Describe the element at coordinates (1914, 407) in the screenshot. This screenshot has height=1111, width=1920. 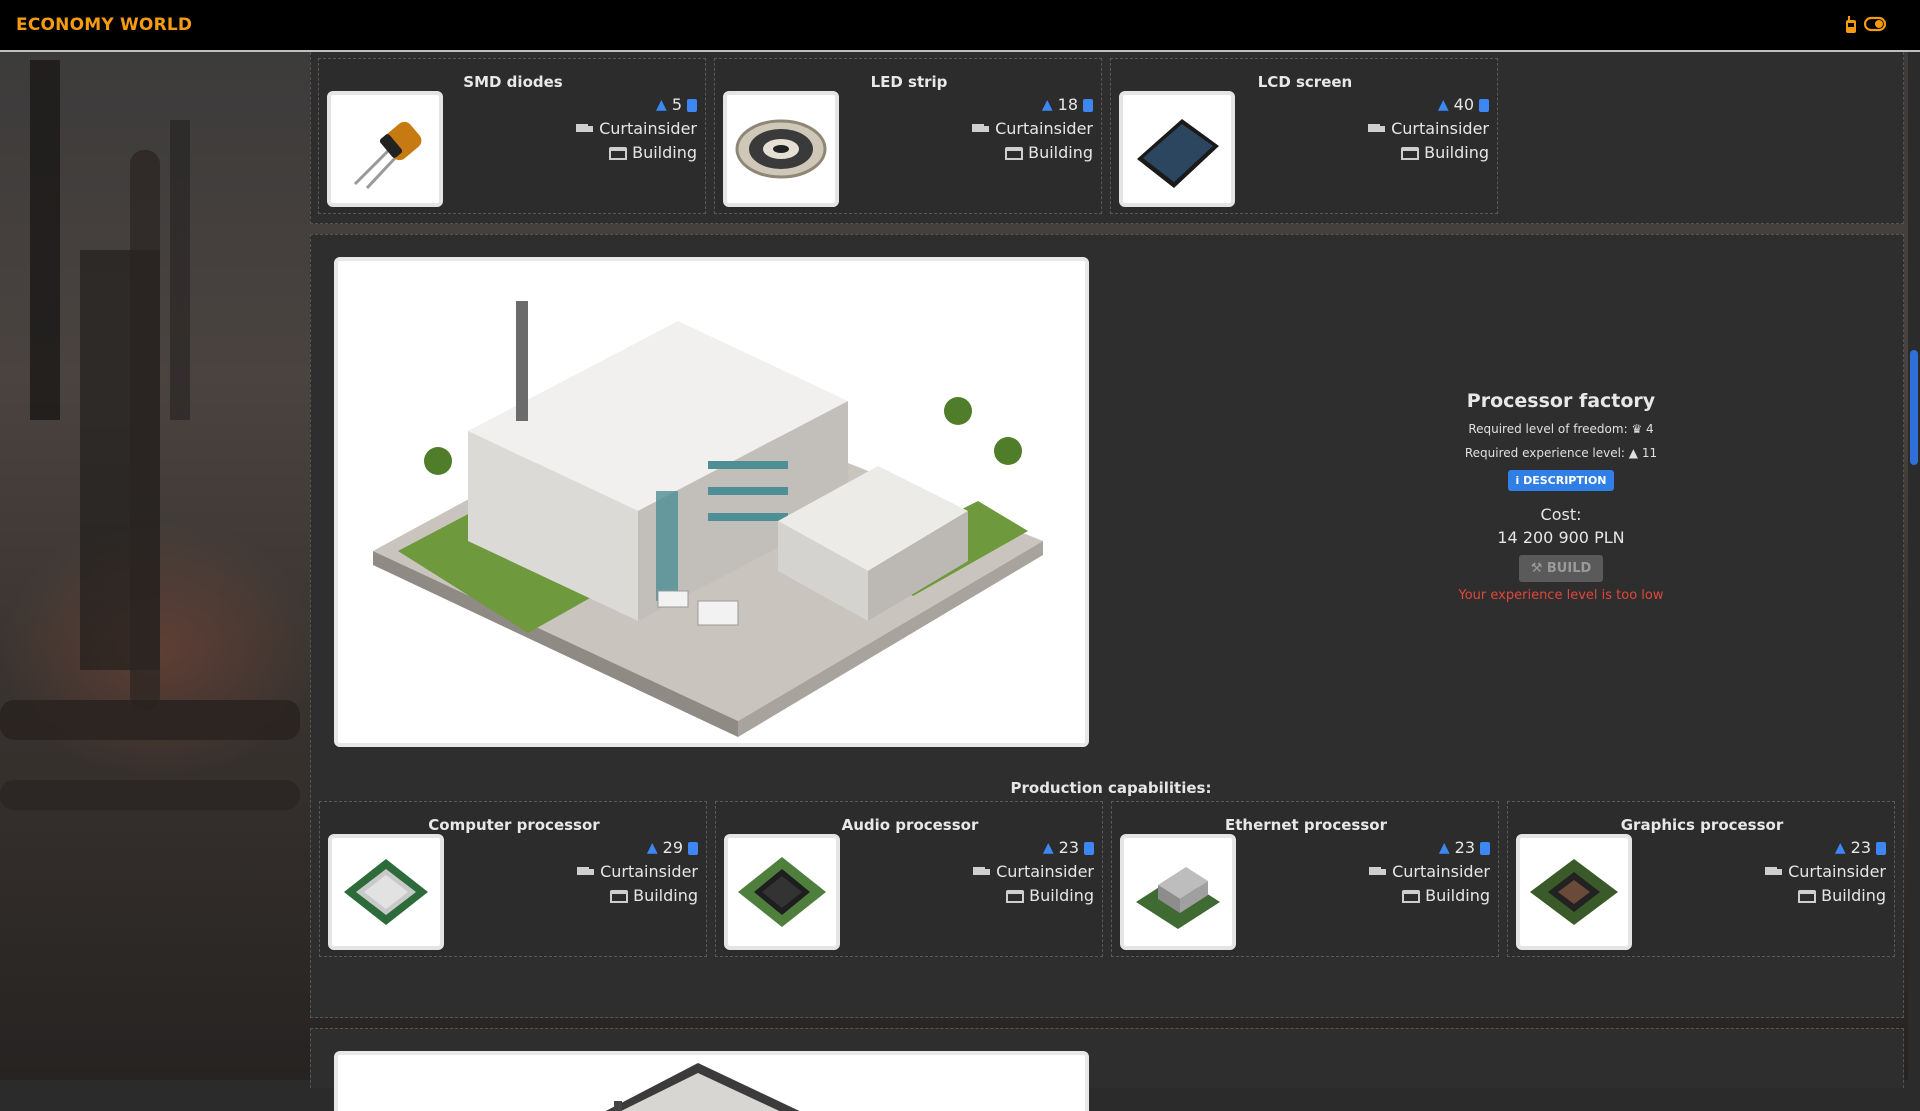
I see `scrollbar-thumb` at that location.